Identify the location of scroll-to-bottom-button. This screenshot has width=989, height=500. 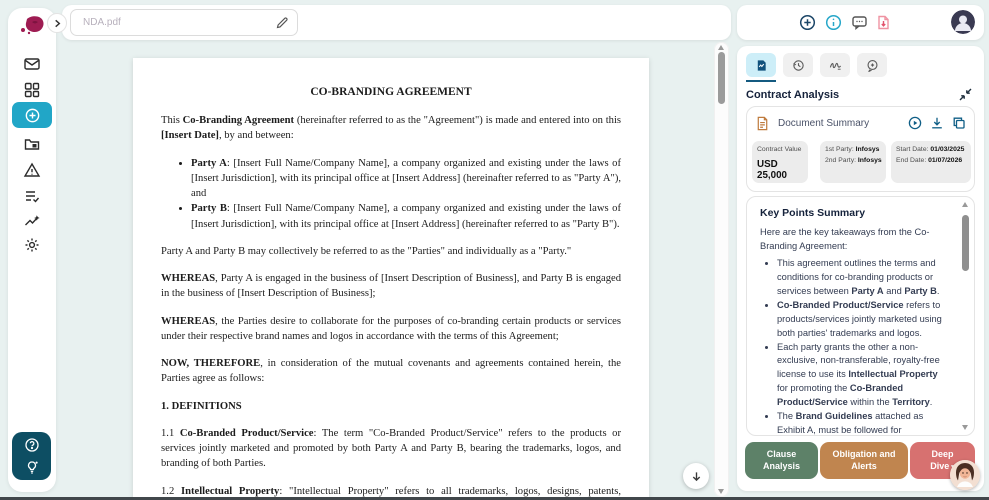
(696, 476).